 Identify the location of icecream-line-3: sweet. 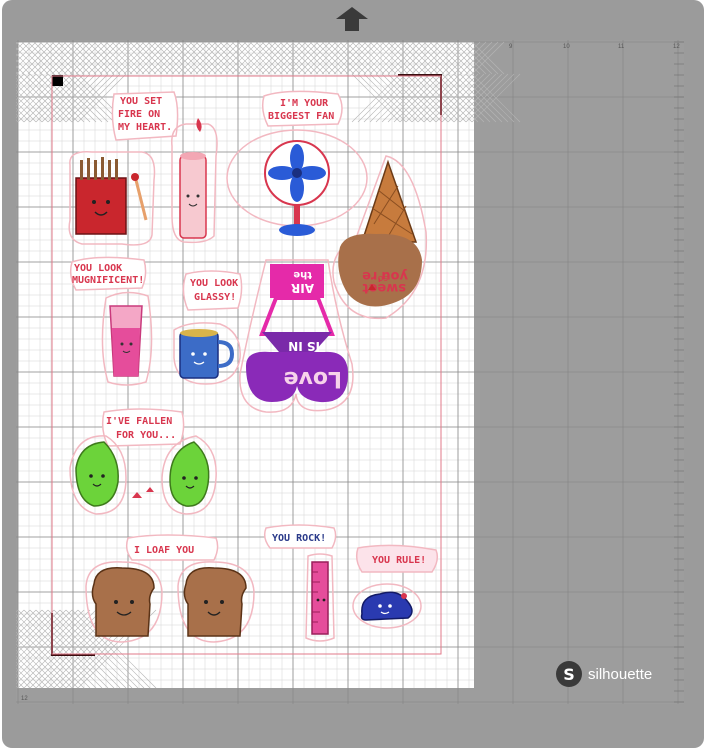
(384, 287).